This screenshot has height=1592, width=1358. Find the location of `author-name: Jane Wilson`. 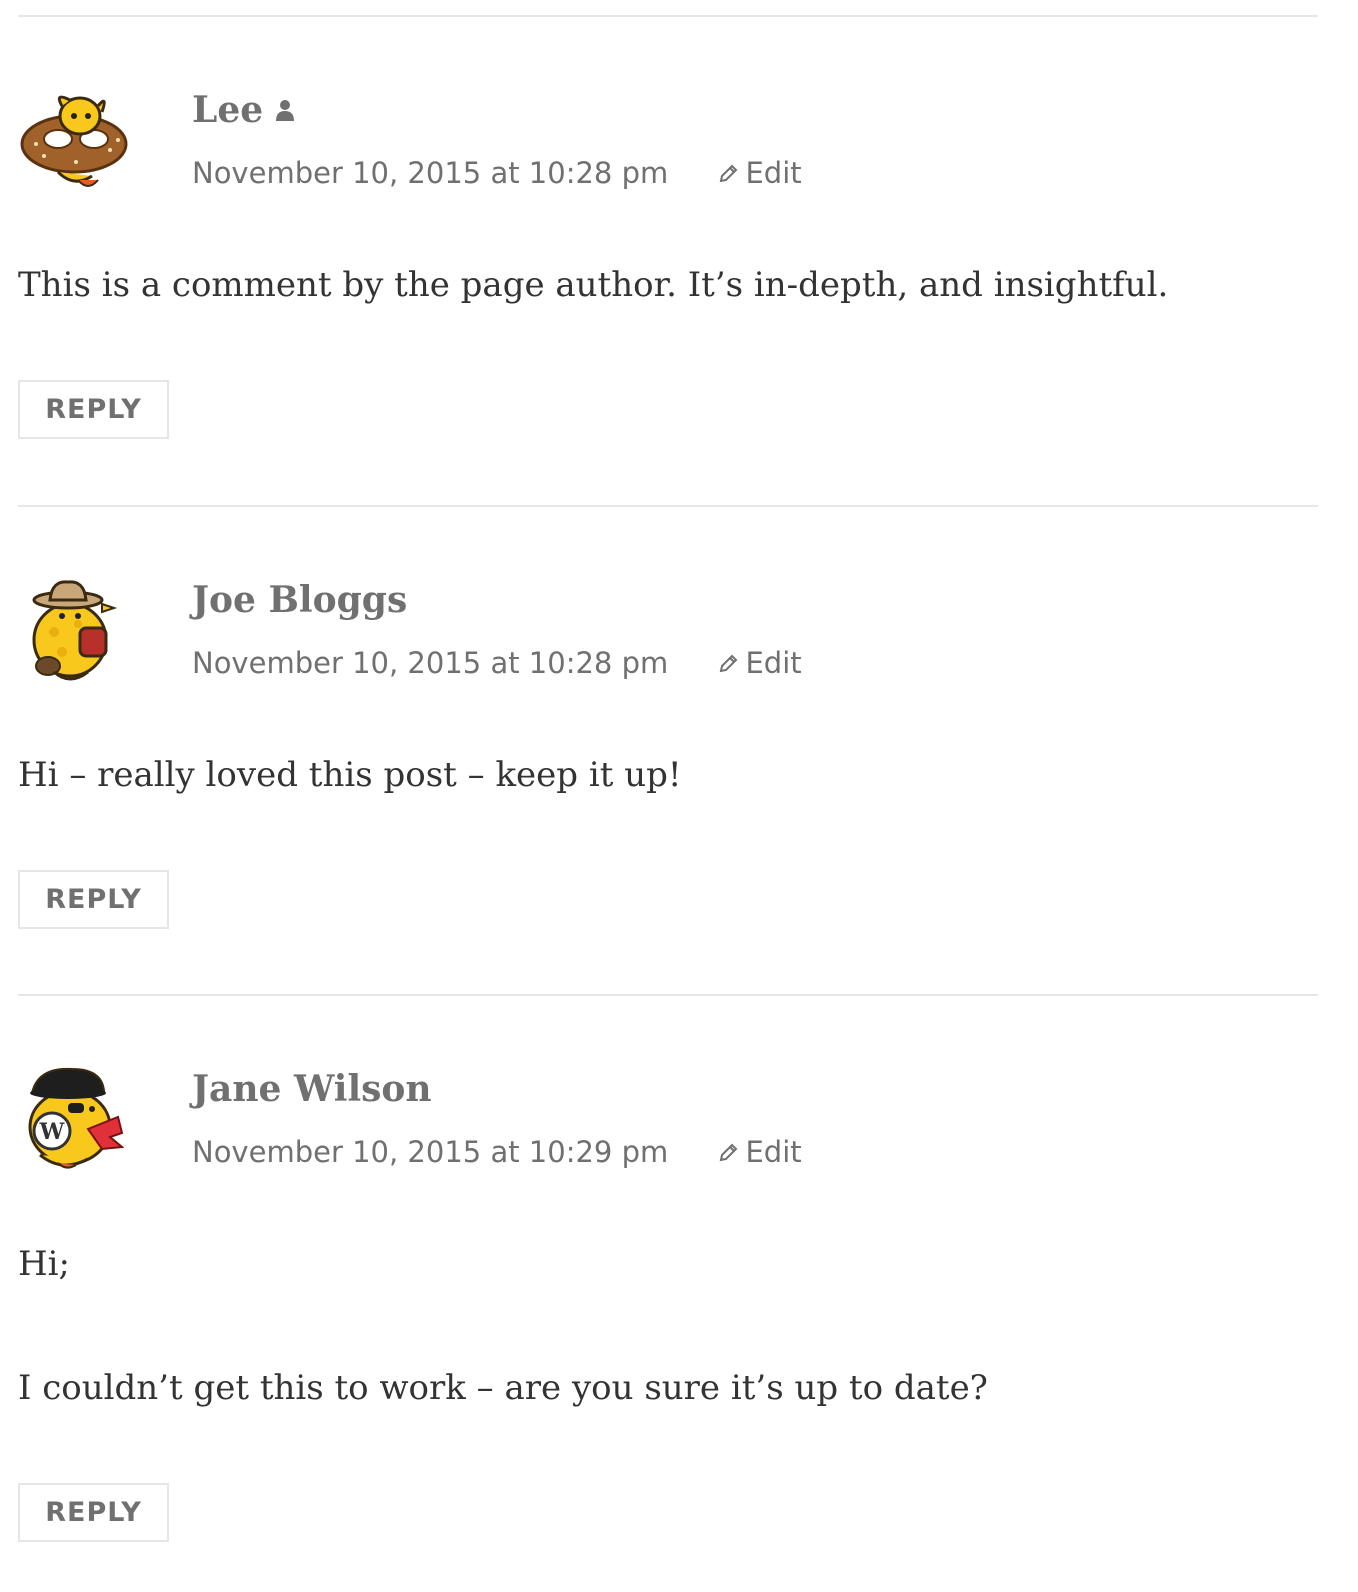

author-name: Jane Wilson is located at coordinates (312, 1089).